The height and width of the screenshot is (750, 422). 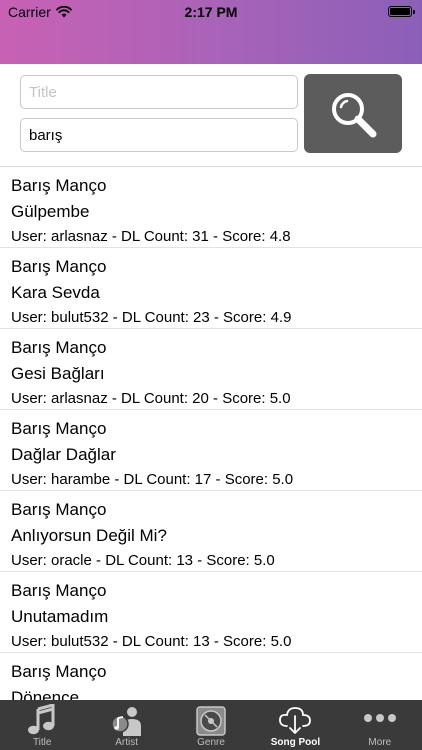 What do you see at coordinates (380, 742) in the screenshot?
I see `tab-label: More` at bounding box center [380, 742].